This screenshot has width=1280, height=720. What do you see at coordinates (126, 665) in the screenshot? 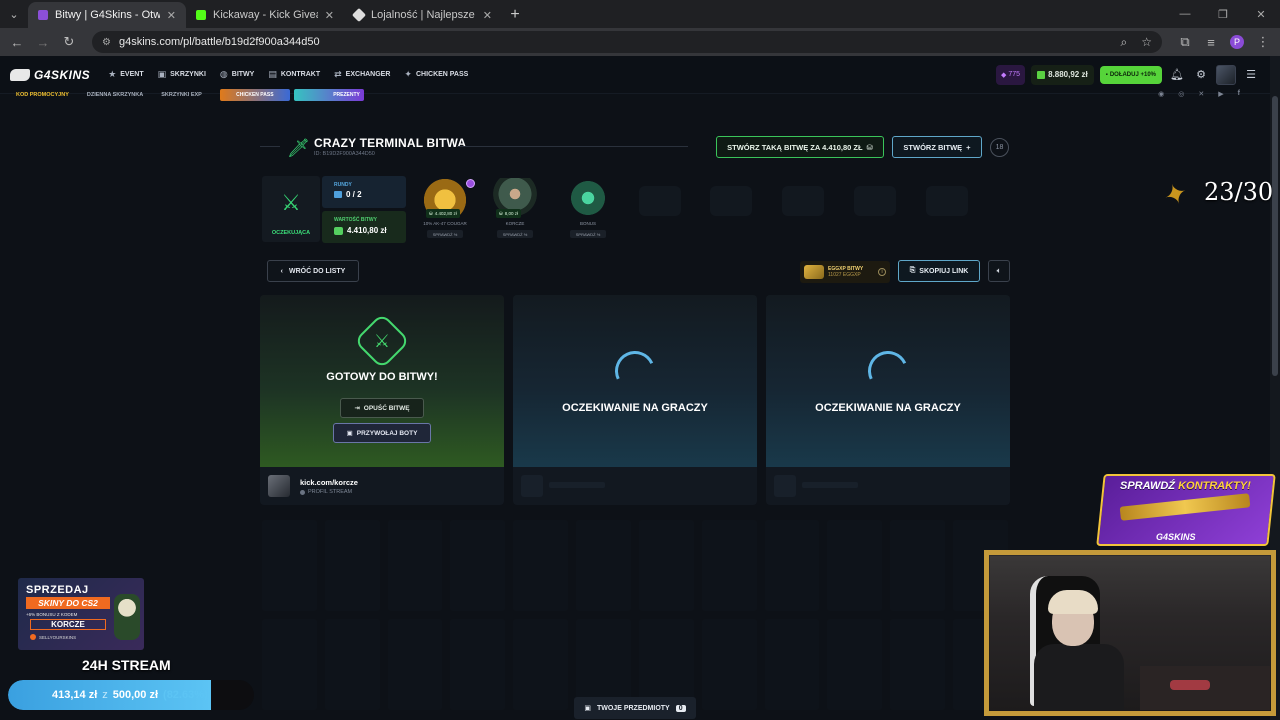
I see `stream-label: 24H STREAM` at bounding box center [126, 665].